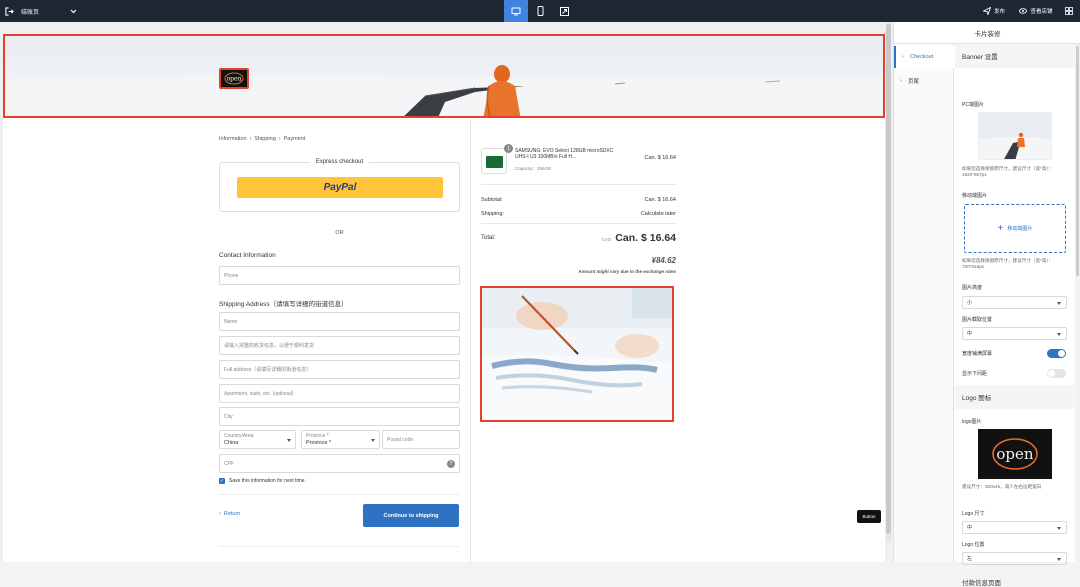 This screenshot has width=1080, height=587. I want to click on express-checkout-box: Express checkout PayPal, so click(339, 185).